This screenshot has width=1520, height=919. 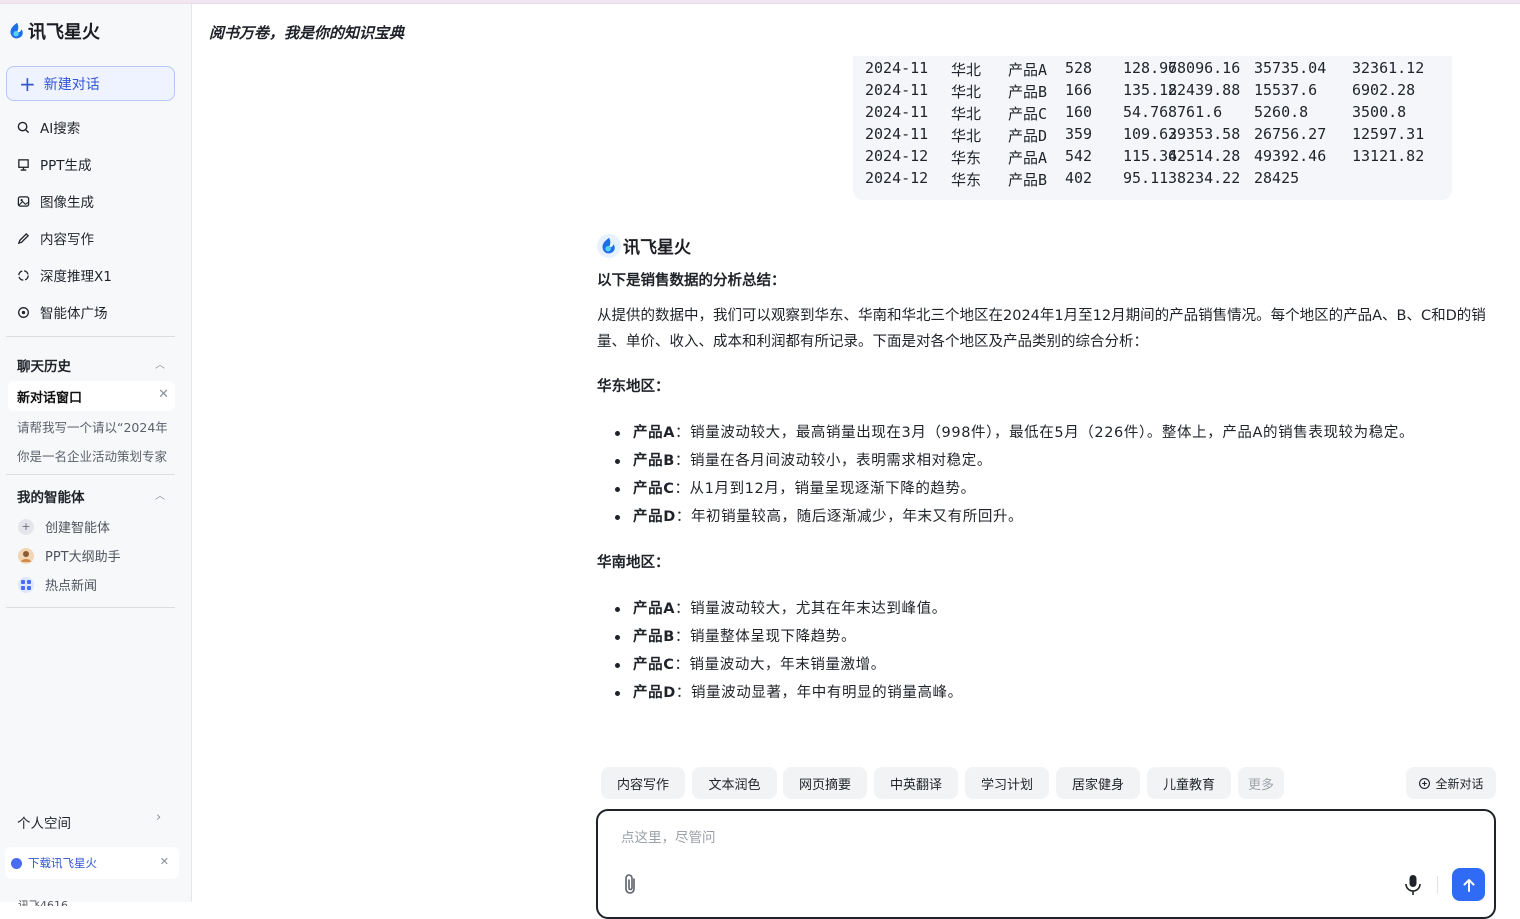 I want to click on assistant-logo: 讯飞星火, so click(x=644, y=245).